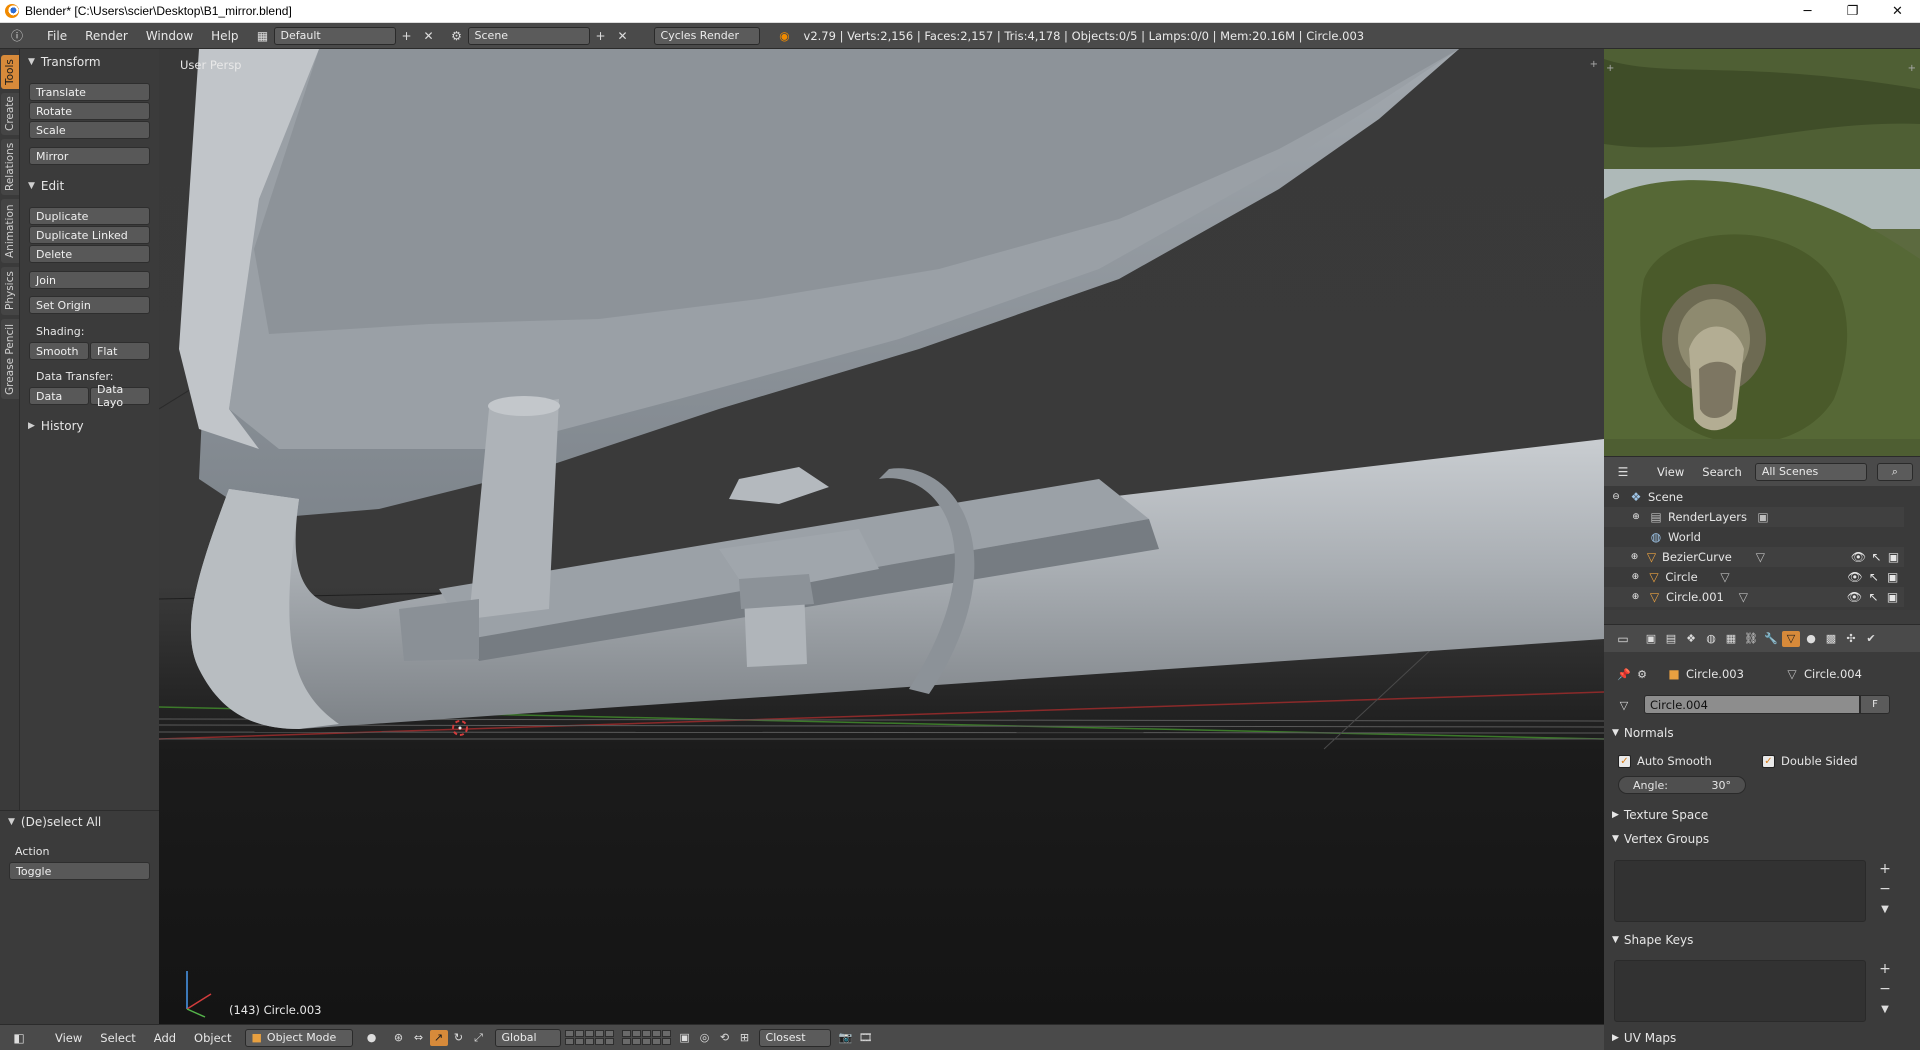 The height and width of the screenshot is (1050, 1920). I want to click on translate-manipulator-icon: ↗, so click(438, 1037).